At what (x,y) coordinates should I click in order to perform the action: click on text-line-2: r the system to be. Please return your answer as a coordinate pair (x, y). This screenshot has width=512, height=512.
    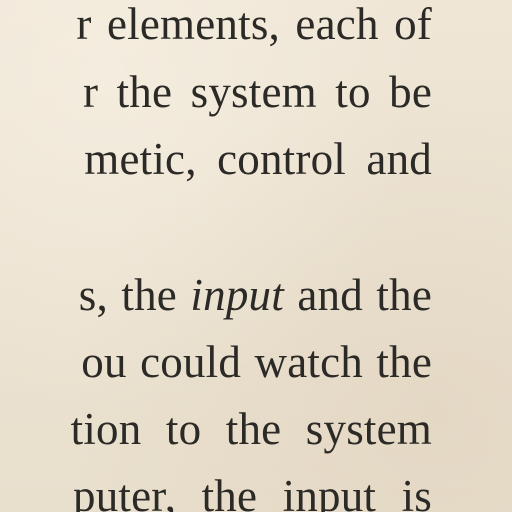
    Looking at the image, I should click on (257, 92).